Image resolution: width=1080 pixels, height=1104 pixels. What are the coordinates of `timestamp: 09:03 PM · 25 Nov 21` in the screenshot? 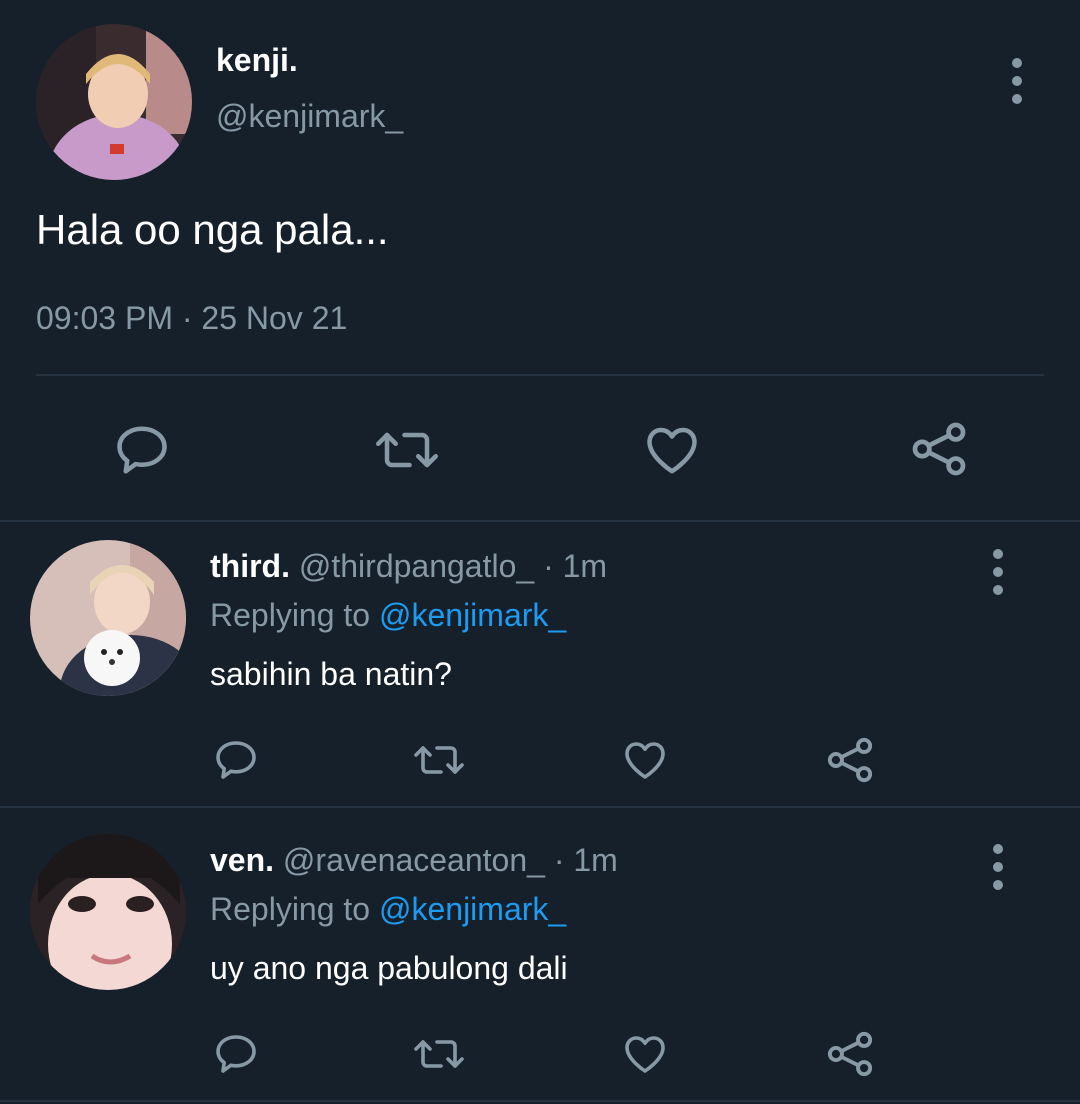 It's located at (192, 318).